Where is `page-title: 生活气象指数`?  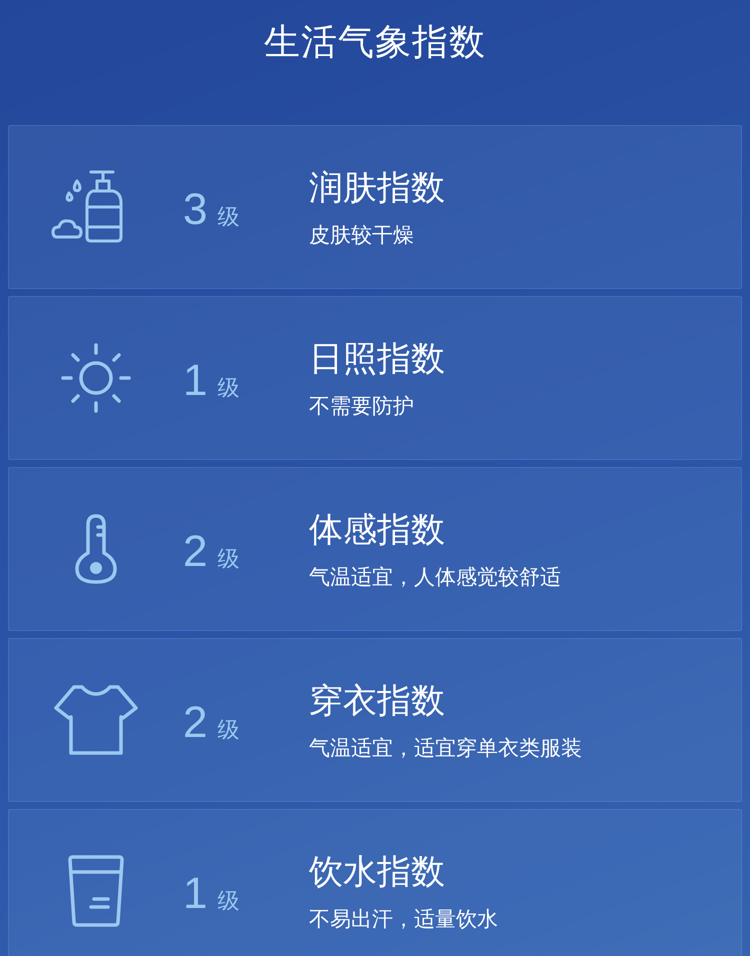 page-title: 生活气象指数 is located at coordinates (375, 42).